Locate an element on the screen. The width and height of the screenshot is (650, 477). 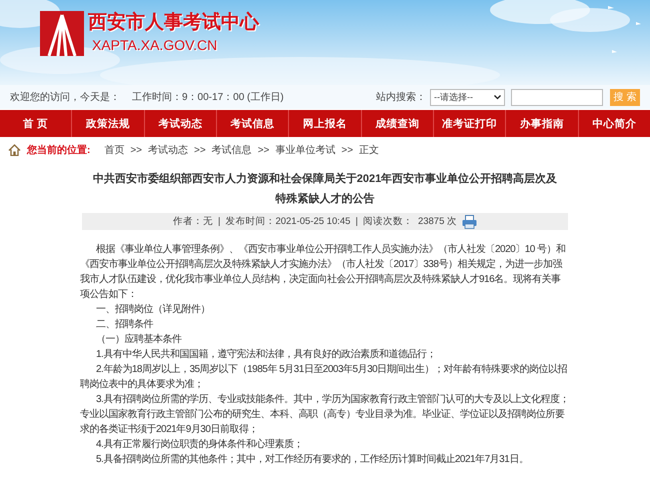
welcome-text: 欢迎您的访问，今天是： is located at coordinates (65, 97).